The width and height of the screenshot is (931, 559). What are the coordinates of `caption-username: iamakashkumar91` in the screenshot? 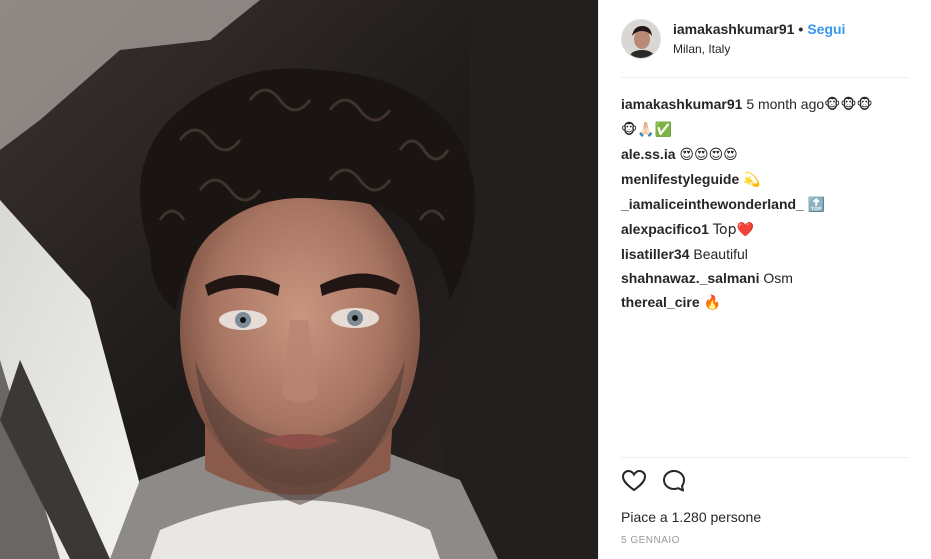 It's located at (681, 104).